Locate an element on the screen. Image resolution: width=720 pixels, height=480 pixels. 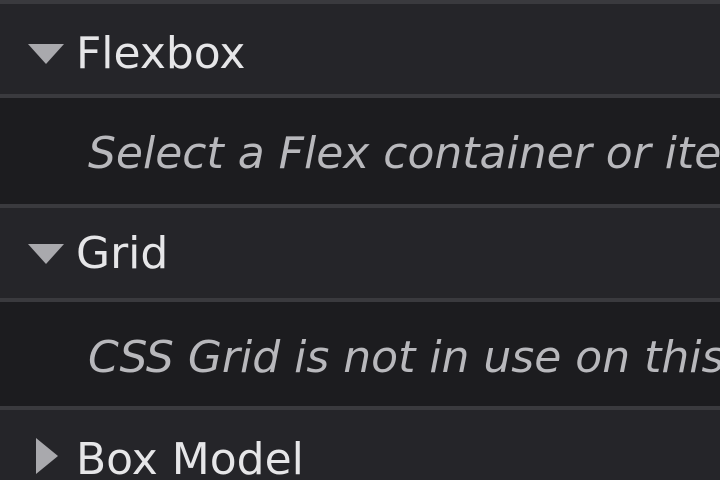
box-model-section-label: Box Model is located at coordinates (190, 457).